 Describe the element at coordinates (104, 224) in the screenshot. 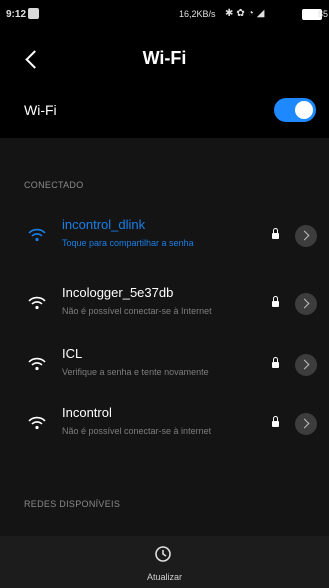

I see `network-name: incontrol_dlink` at that location.